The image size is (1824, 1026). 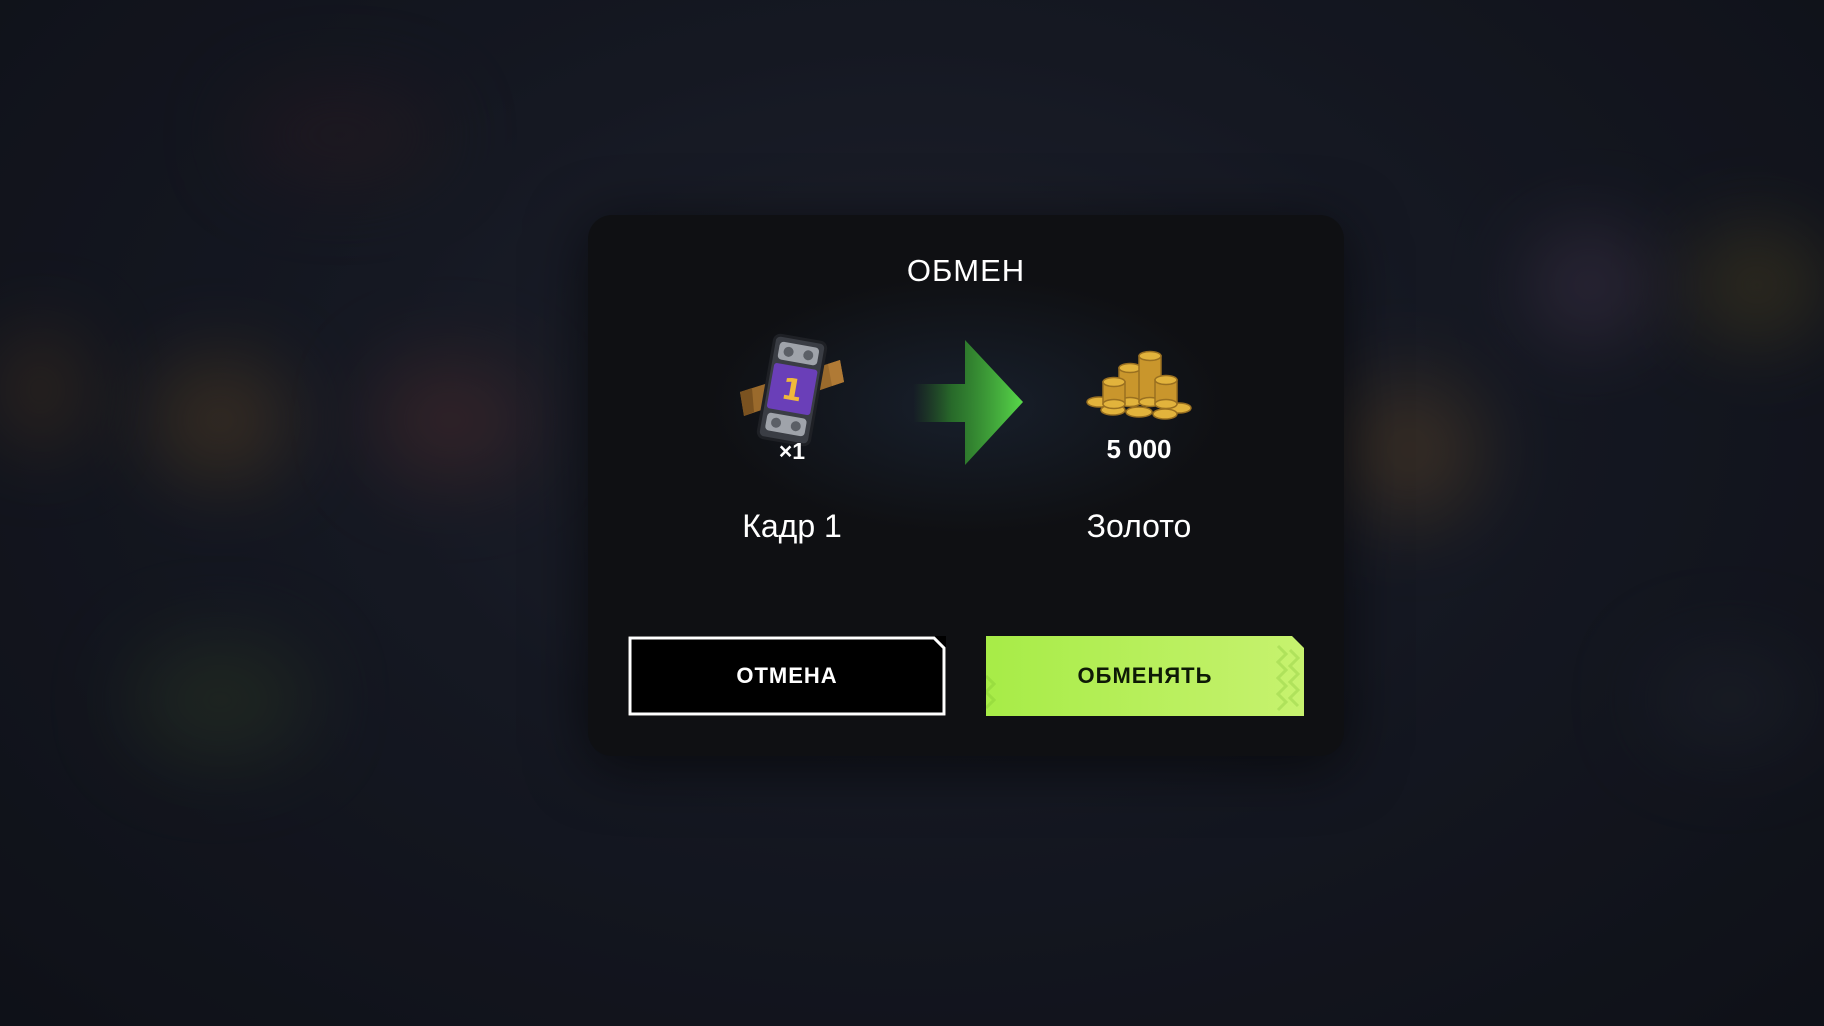 What do you see at coordinates (1139, 526) in the screenshot?
I see `item-name: Золото` at bounding box center [1139, 526].